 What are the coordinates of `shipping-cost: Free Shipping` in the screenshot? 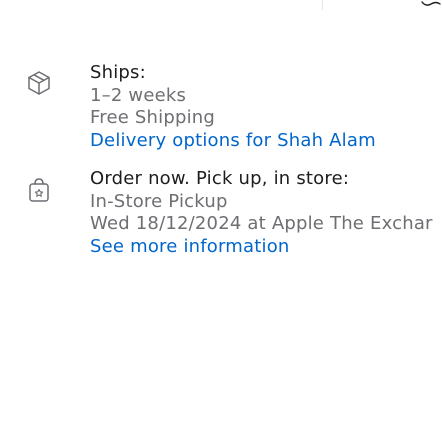 It's located at (153, 118).